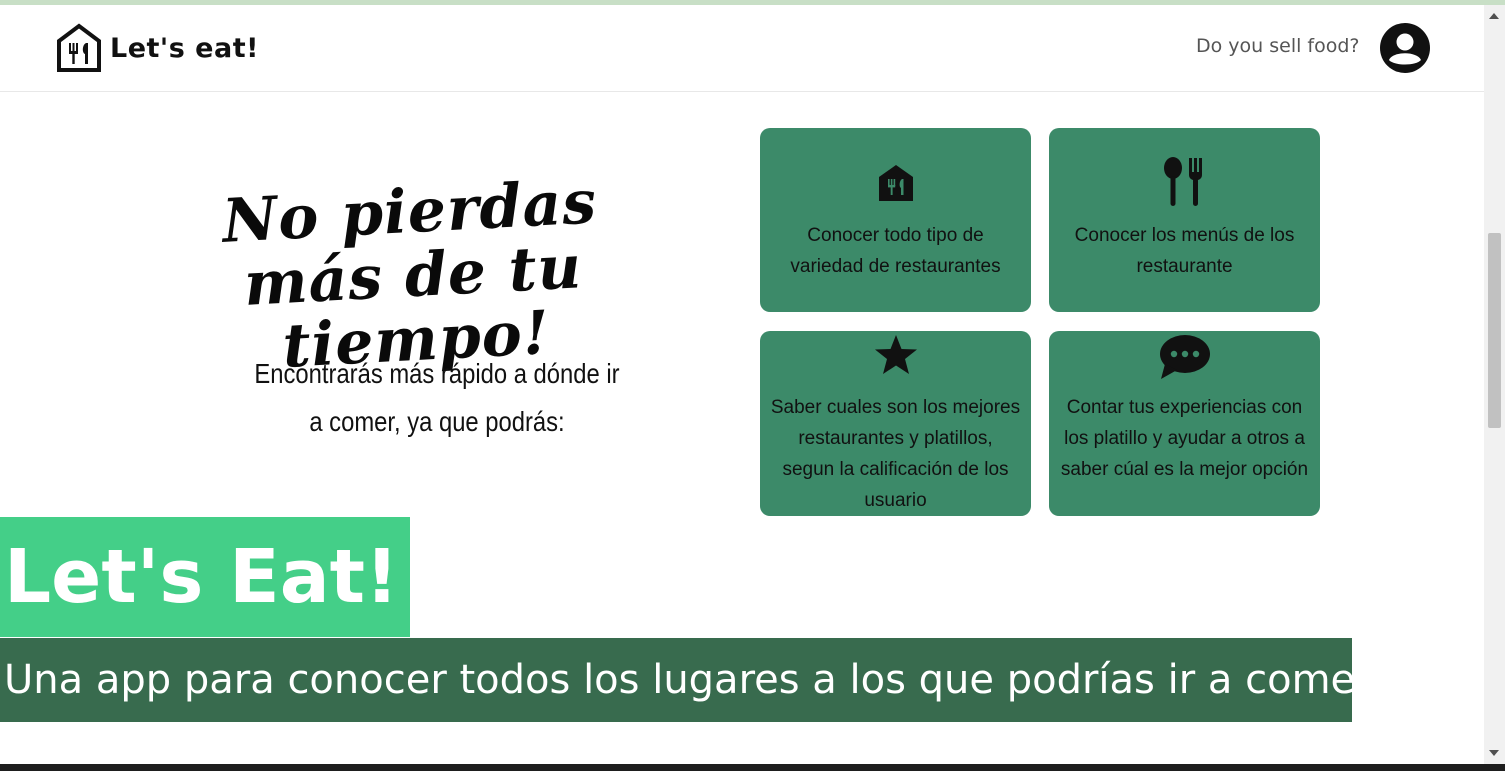  Describe the element at coordinates (895, 183) in the screenshot. I see `restaurant-house-icon` at that location.